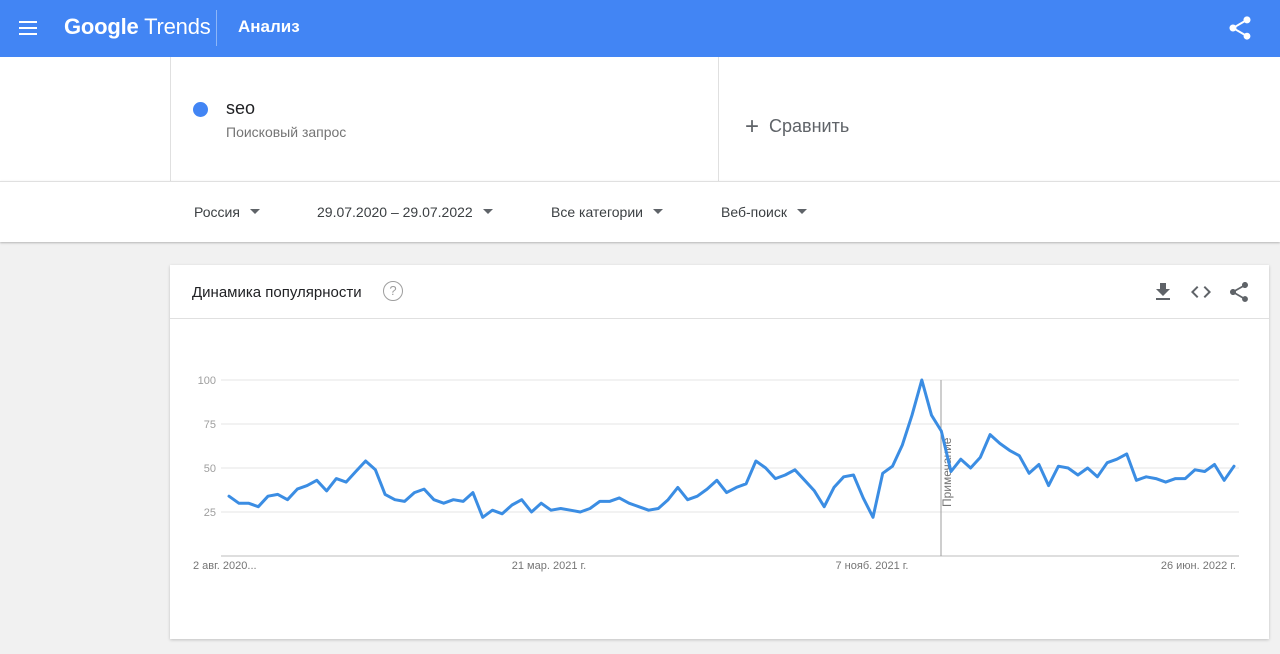 The image size is (1280, 654). What do you see at coordinates (217, 212) in the screenshot?
I see `region-value: Россия` at bounding box center [217, 212].